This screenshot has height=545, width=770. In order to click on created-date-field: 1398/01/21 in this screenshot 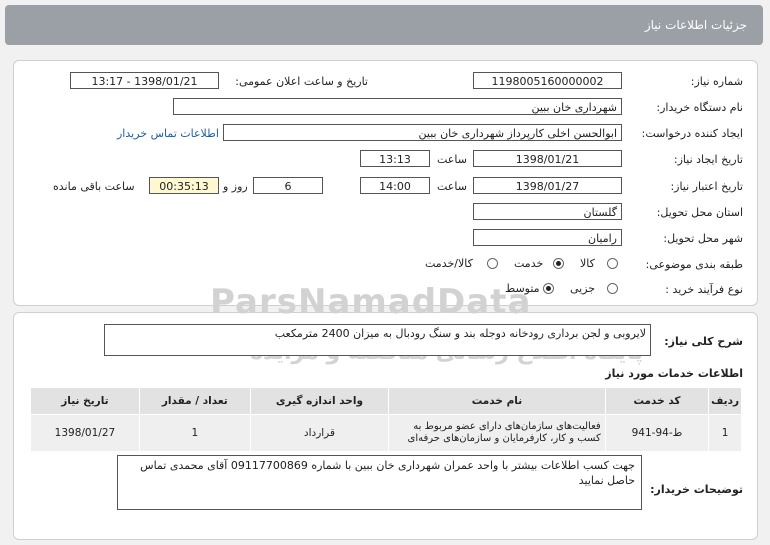, I will do `click(547, 158)`.